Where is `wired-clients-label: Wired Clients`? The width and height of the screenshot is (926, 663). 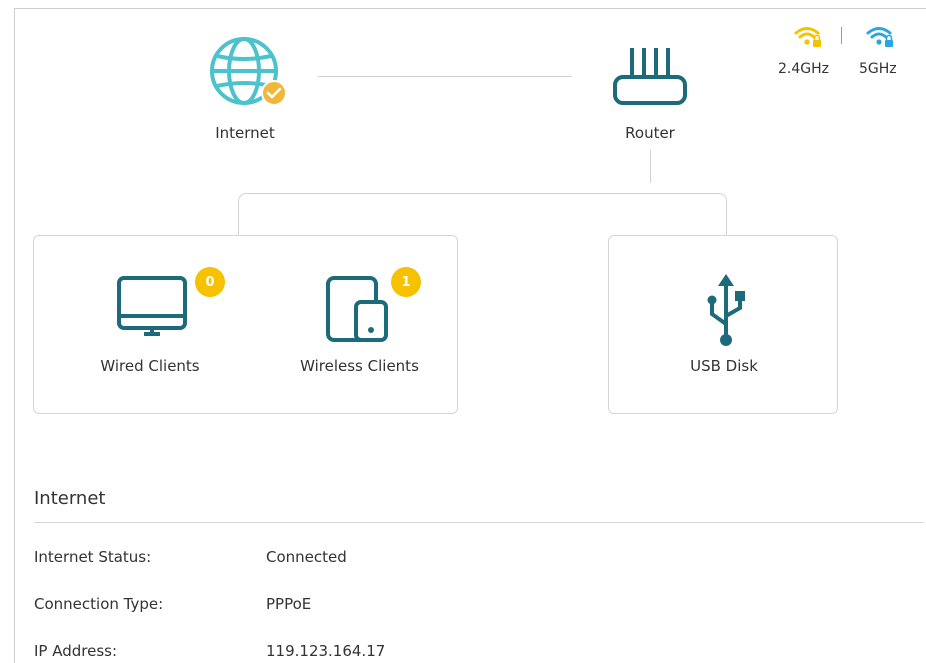 wired-clients-label: Wired Clients is located at coordinates (150, 366).